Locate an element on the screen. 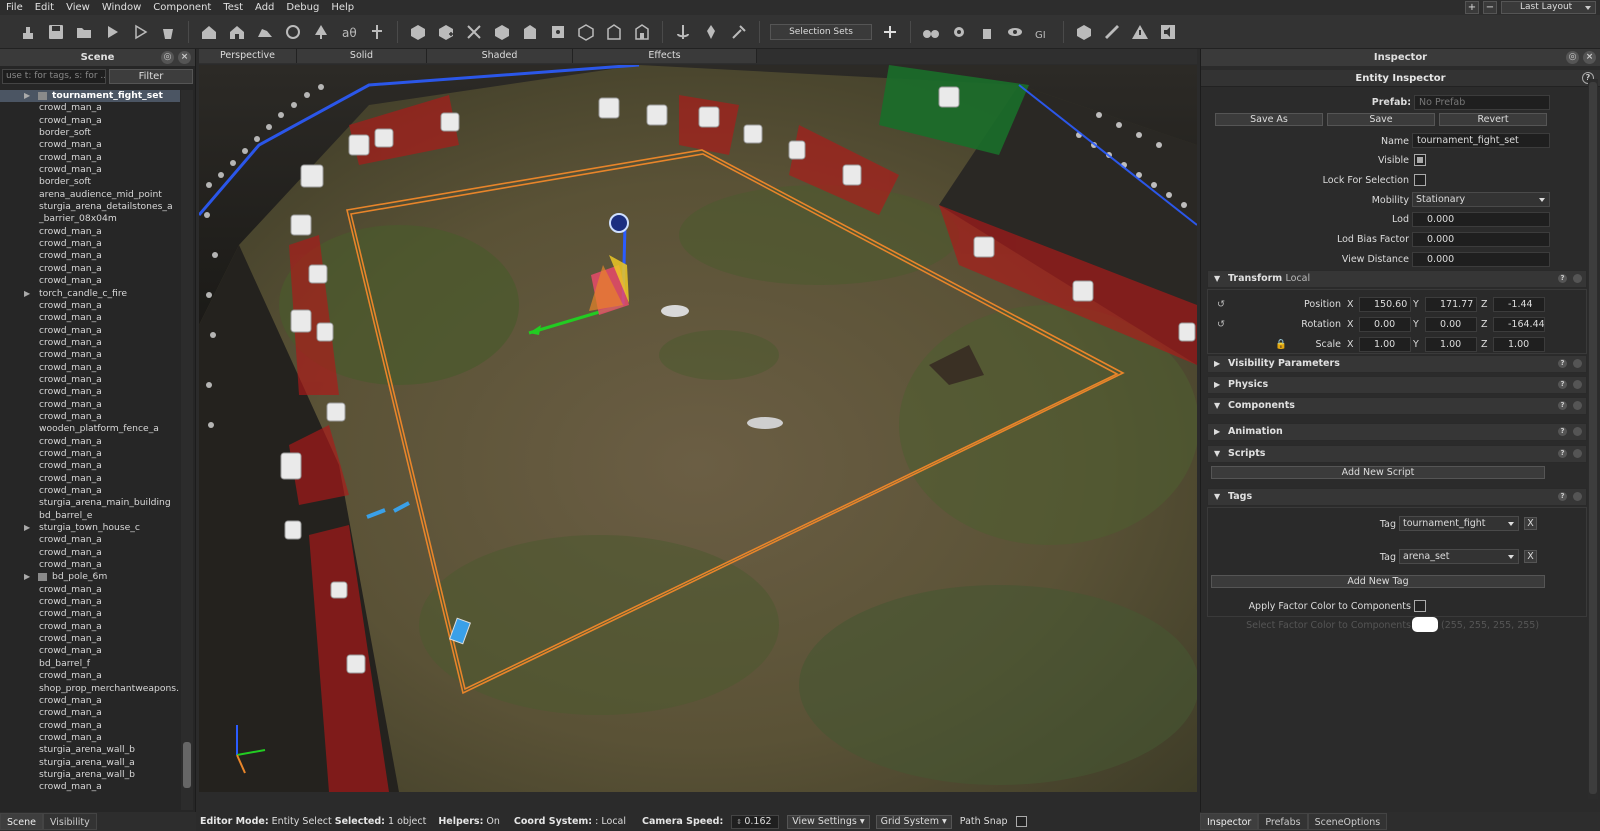 The image size is (1600, 831). menu-view: View is located at coordinates (78, 7).